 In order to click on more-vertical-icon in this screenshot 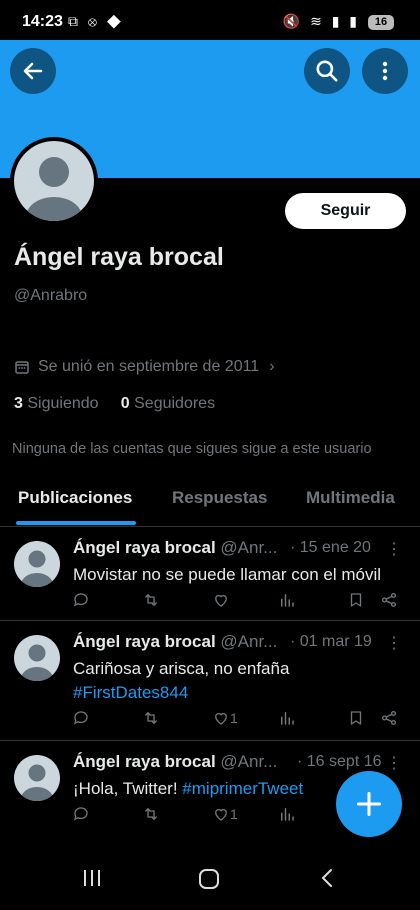, I will do `click(385, 71)`.